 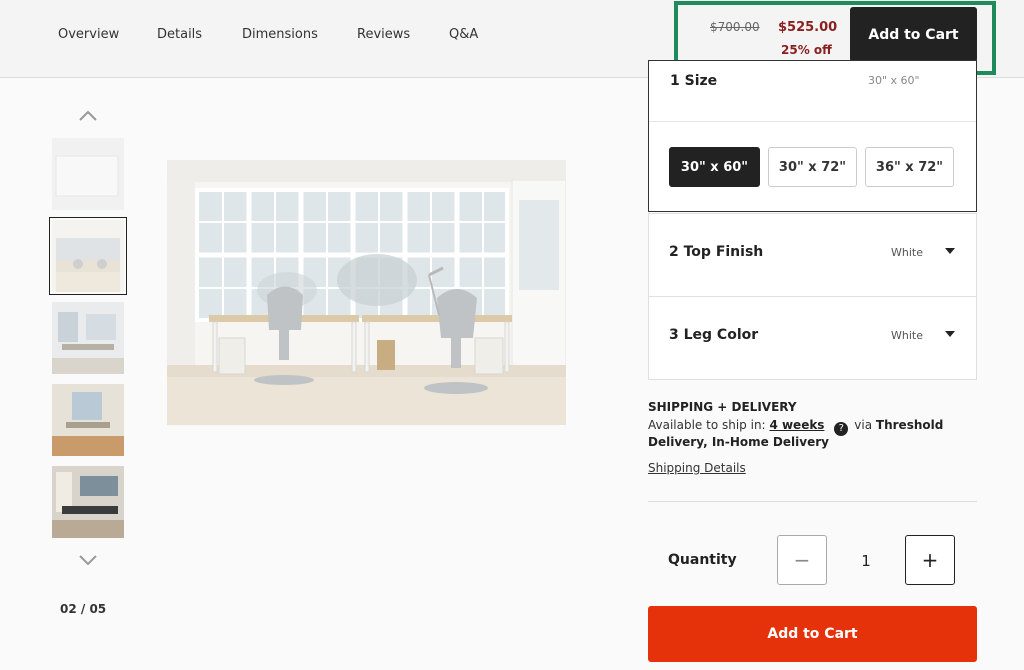 I want to click on thumbnail-1-image, so click(x=88, y=174).